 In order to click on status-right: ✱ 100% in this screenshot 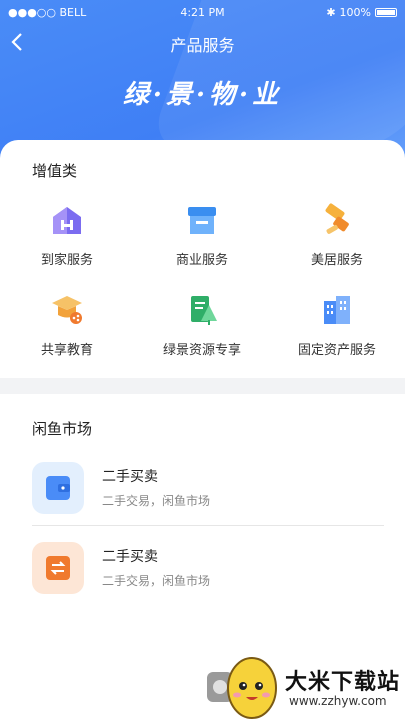, I will do `click(361, 12)`.